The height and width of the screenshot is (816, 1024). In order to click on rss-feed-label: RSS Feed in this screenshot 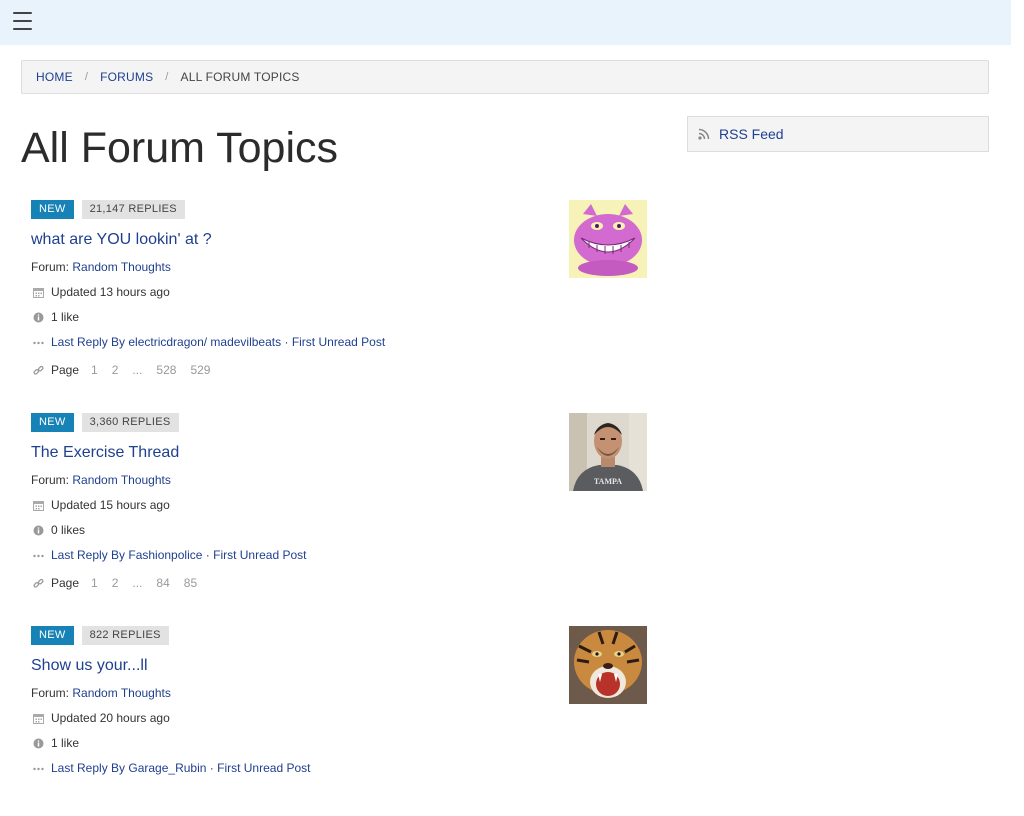, I will do `click(751, 134)`.